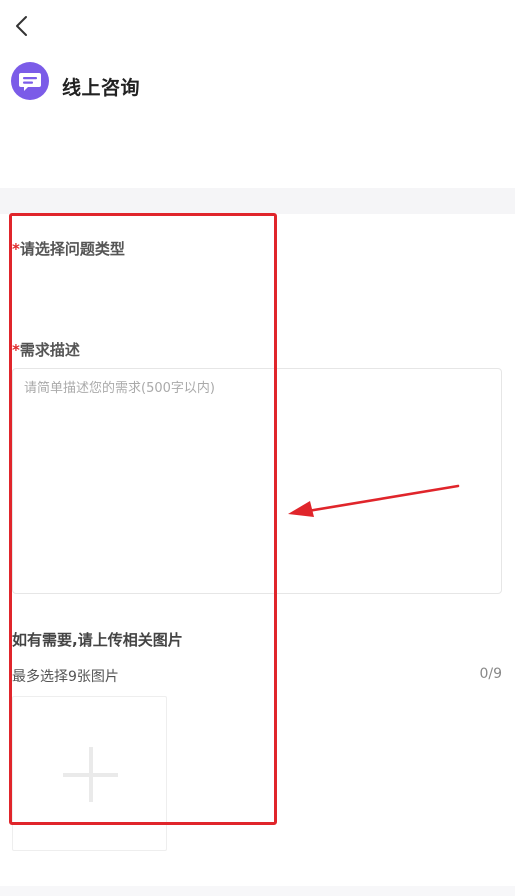 The image size is (515, 896). What do you see at coordinates (97, 640) in the screenshot?
I see `upload-title: 如有需要,请上传相关图片` at bounding box center [97, 640].